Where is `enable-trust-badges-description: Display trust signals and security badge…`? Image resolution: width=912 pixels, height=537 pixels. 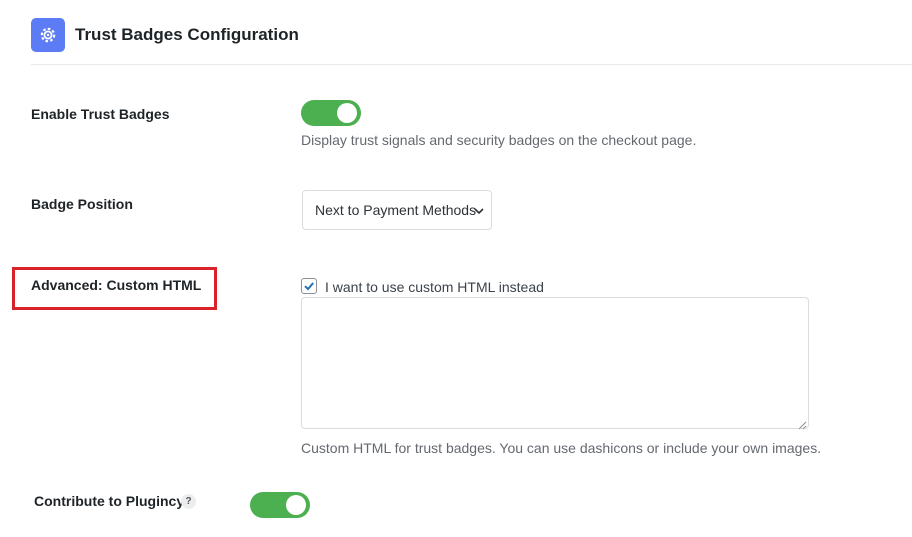 enable-trust-badges-description: Display trust signals and security badge… is located at coordinates (499, 140).